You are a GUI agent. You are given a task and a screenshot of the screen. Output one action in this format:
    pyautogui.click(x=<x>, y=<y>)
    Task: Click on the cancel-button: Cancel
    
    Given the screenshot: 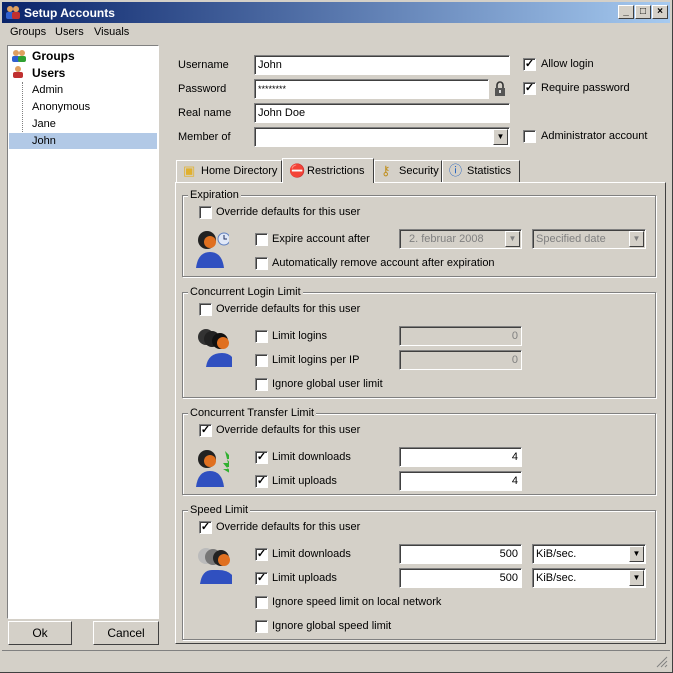 What is the action you would take?
    pyautogui.click(x=126, y=633)
    